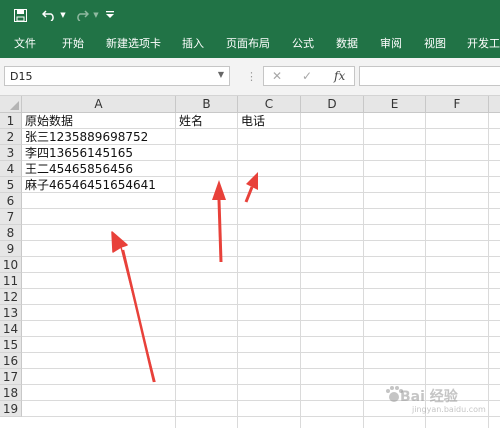  What do you see at coordinates (449, 409) in the screenshot?
I see `watermark-url: jingyan.baidu.com` at bounding box center [449, 409].